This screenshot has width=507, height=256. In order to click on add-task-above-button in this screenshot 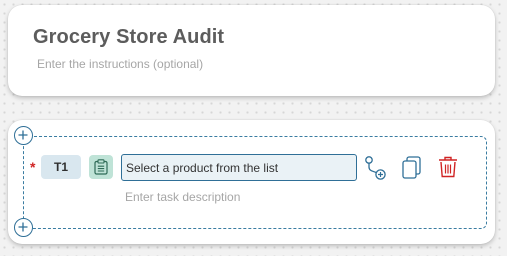, I will do `click(23, 135)`.